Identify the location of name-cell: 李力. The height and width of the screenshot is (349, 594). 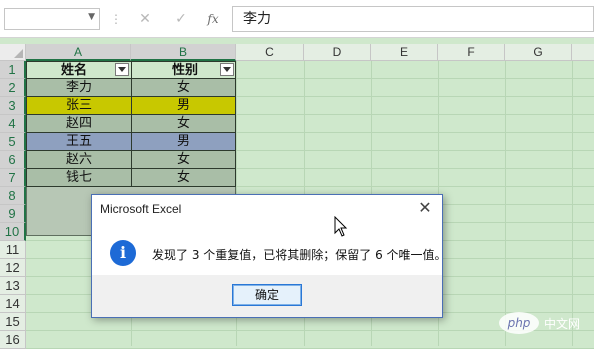
(78, 88).